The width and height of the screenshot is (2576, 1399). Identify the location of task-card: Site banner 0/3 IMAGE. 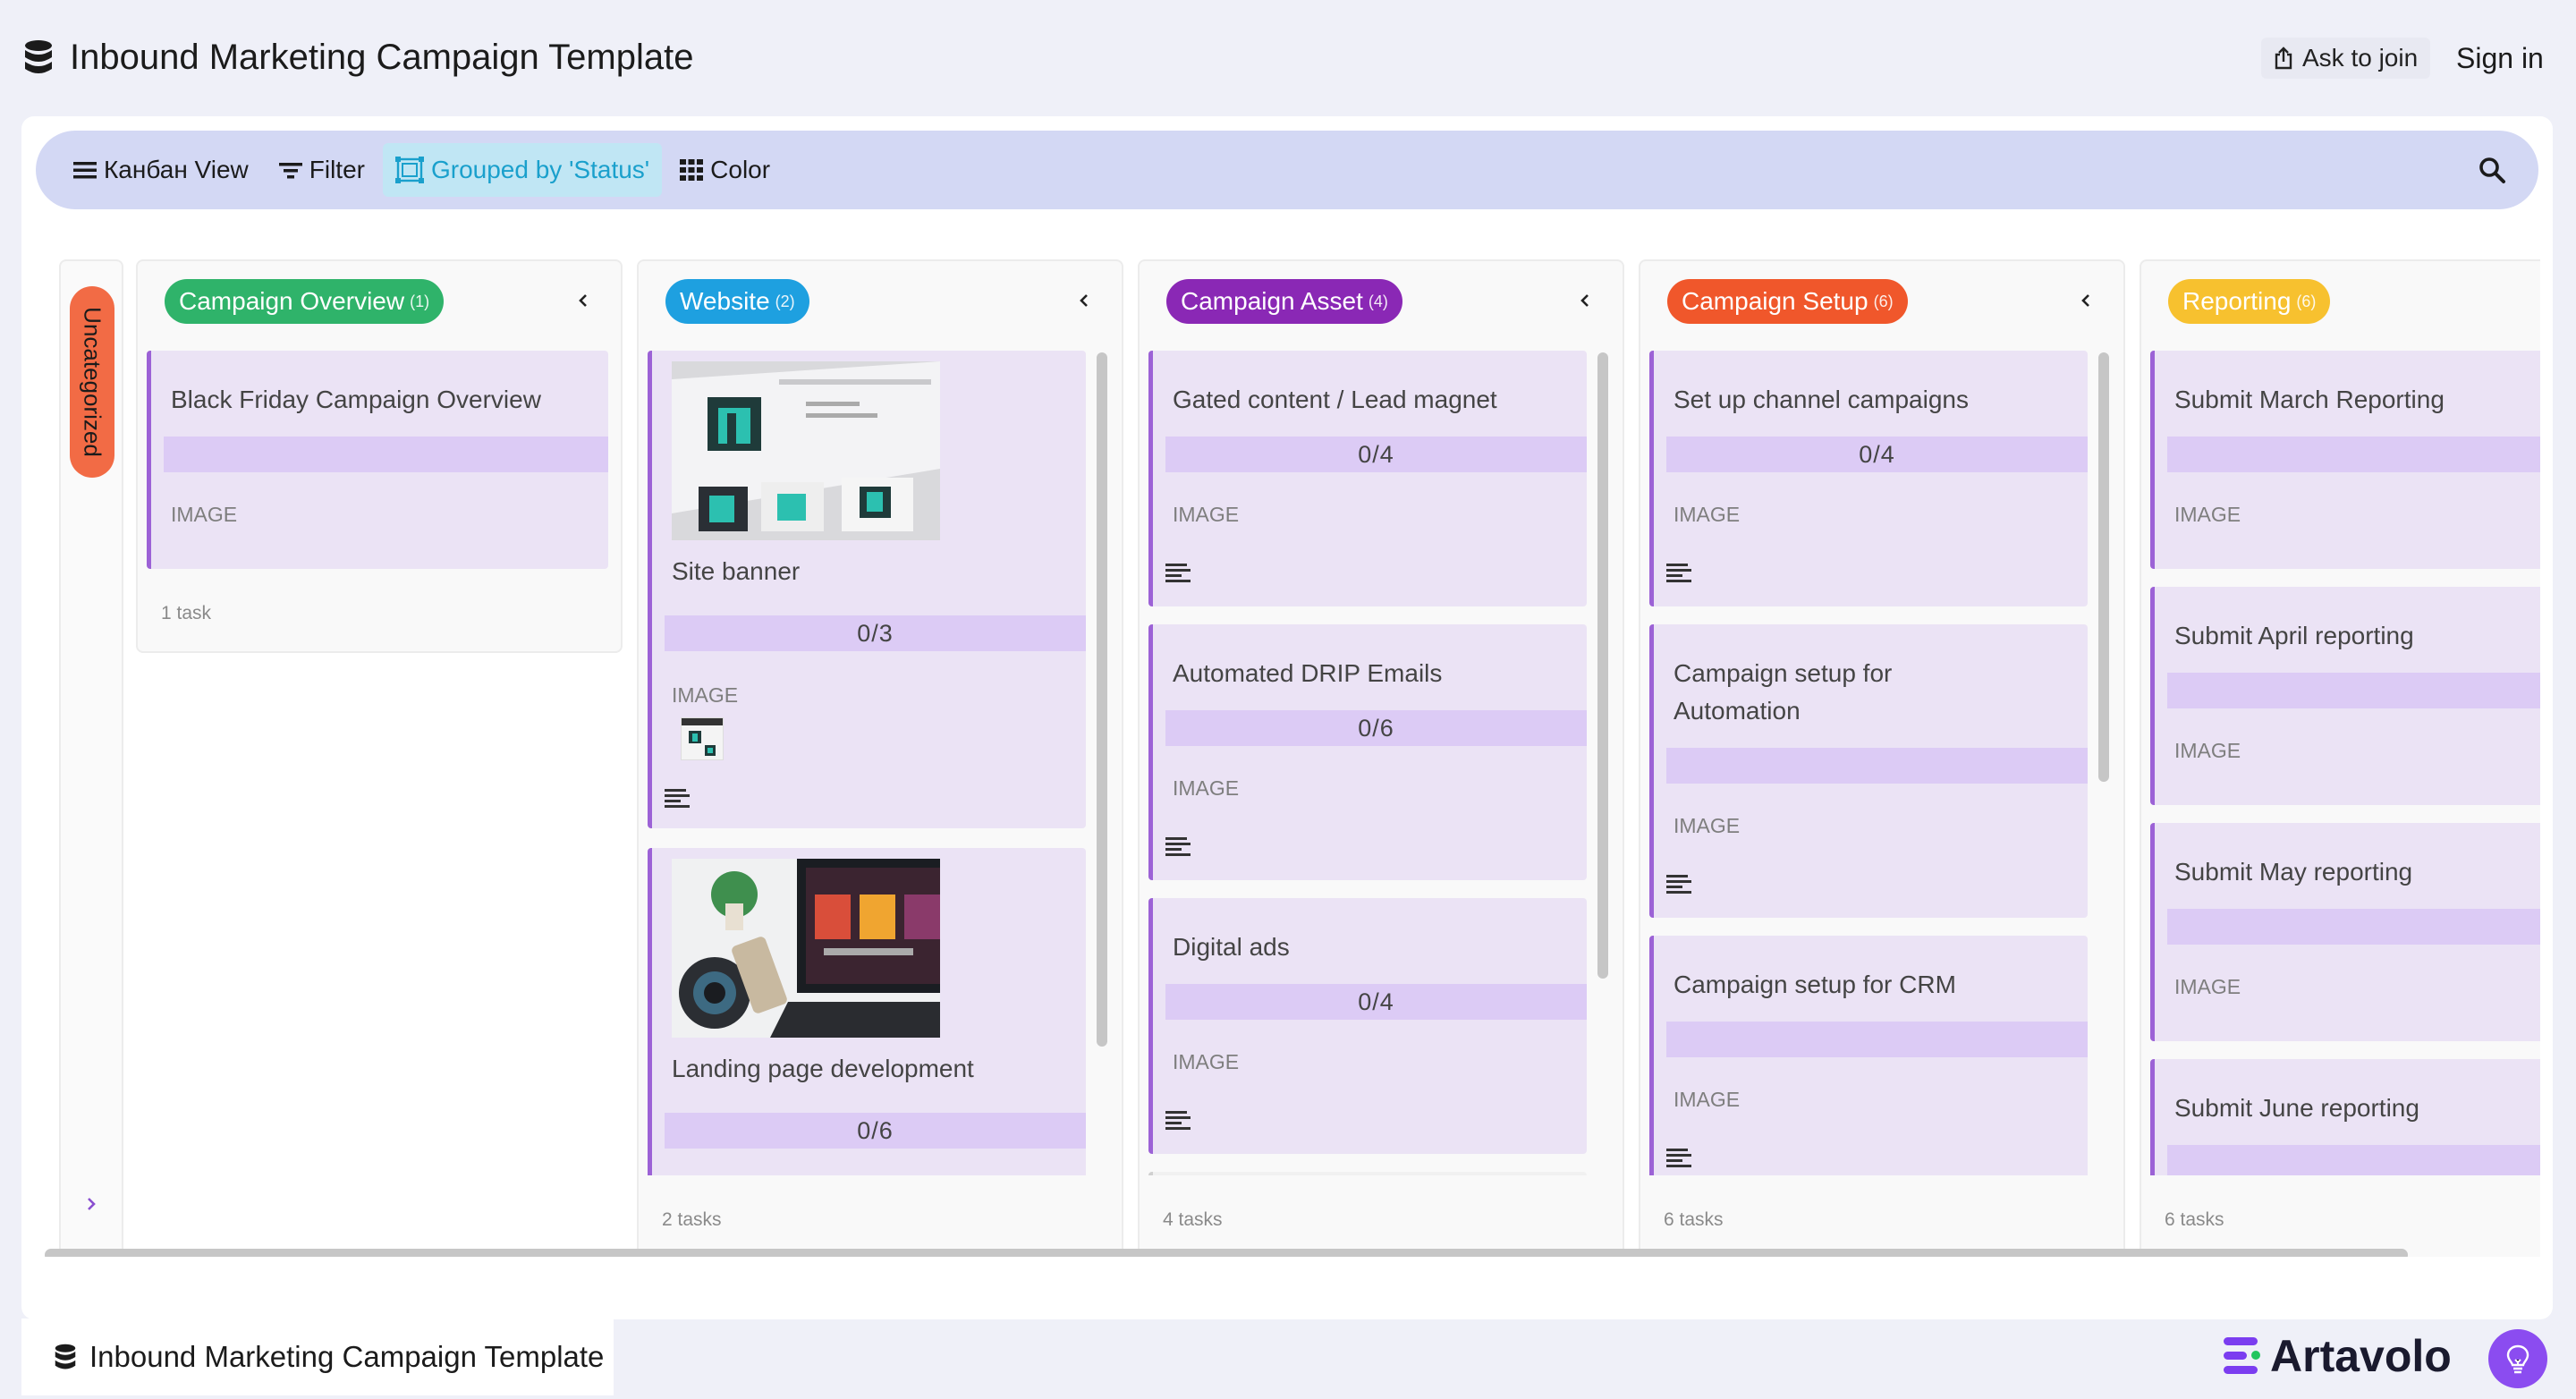
(867, 589).